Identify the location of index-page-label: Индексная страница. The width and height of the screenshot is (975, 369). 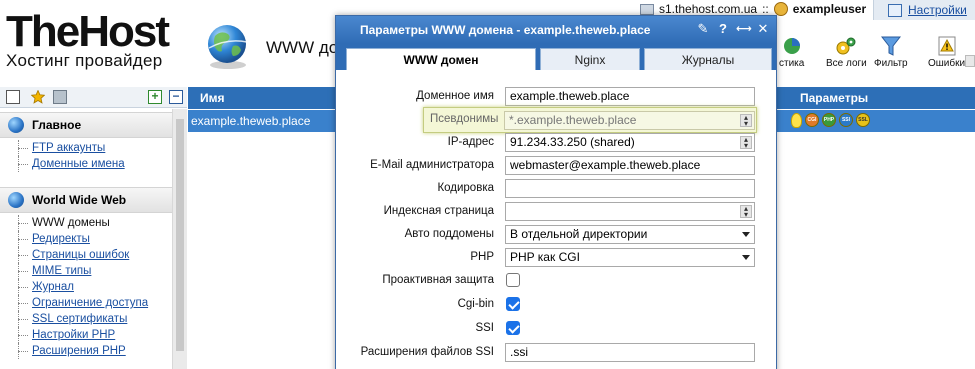
(438, 211).